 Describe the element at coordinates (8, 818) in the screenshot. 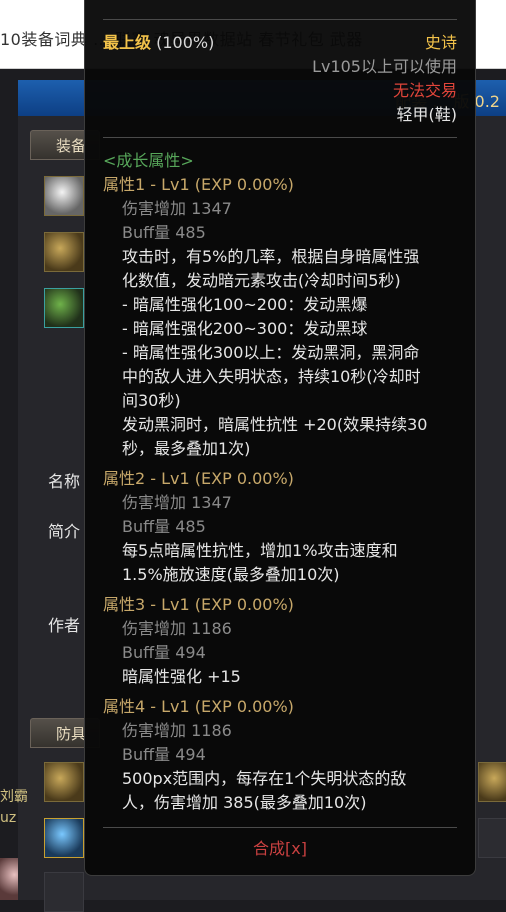

I see `left-fragment-2: uz` at that location.